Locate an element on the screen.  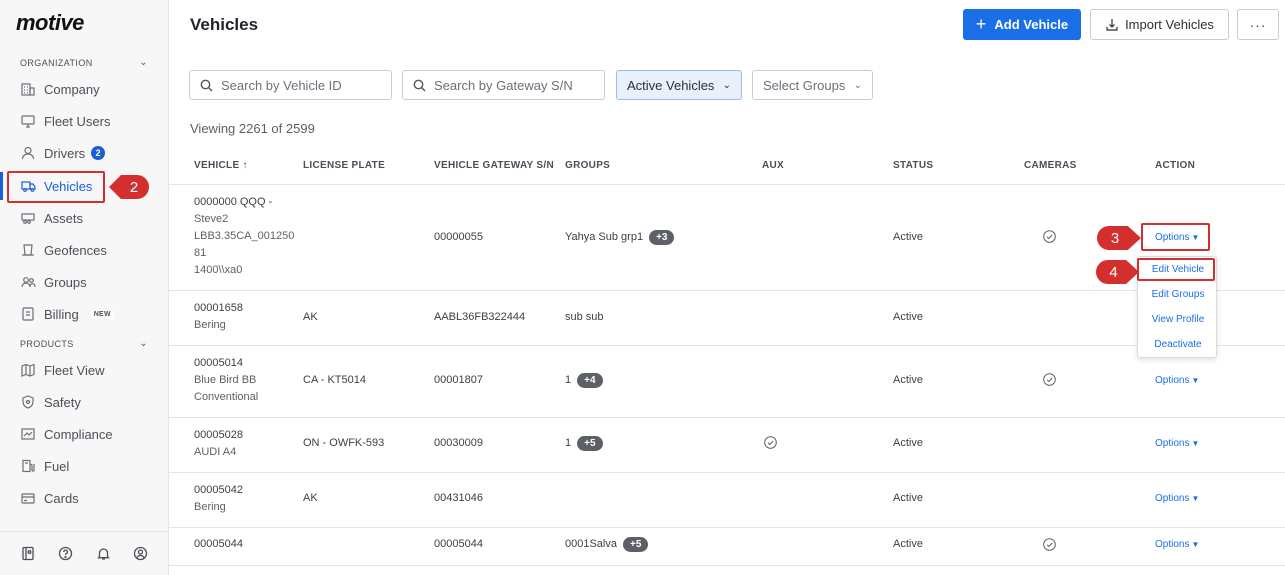
column-status: STATUS is located at coordinates (913, 165).